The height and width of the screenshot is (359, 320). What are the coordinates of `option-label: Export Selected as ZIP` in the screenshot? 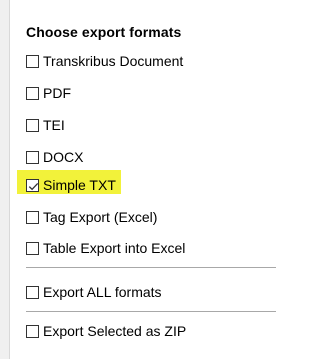 It's located at (115, 331).